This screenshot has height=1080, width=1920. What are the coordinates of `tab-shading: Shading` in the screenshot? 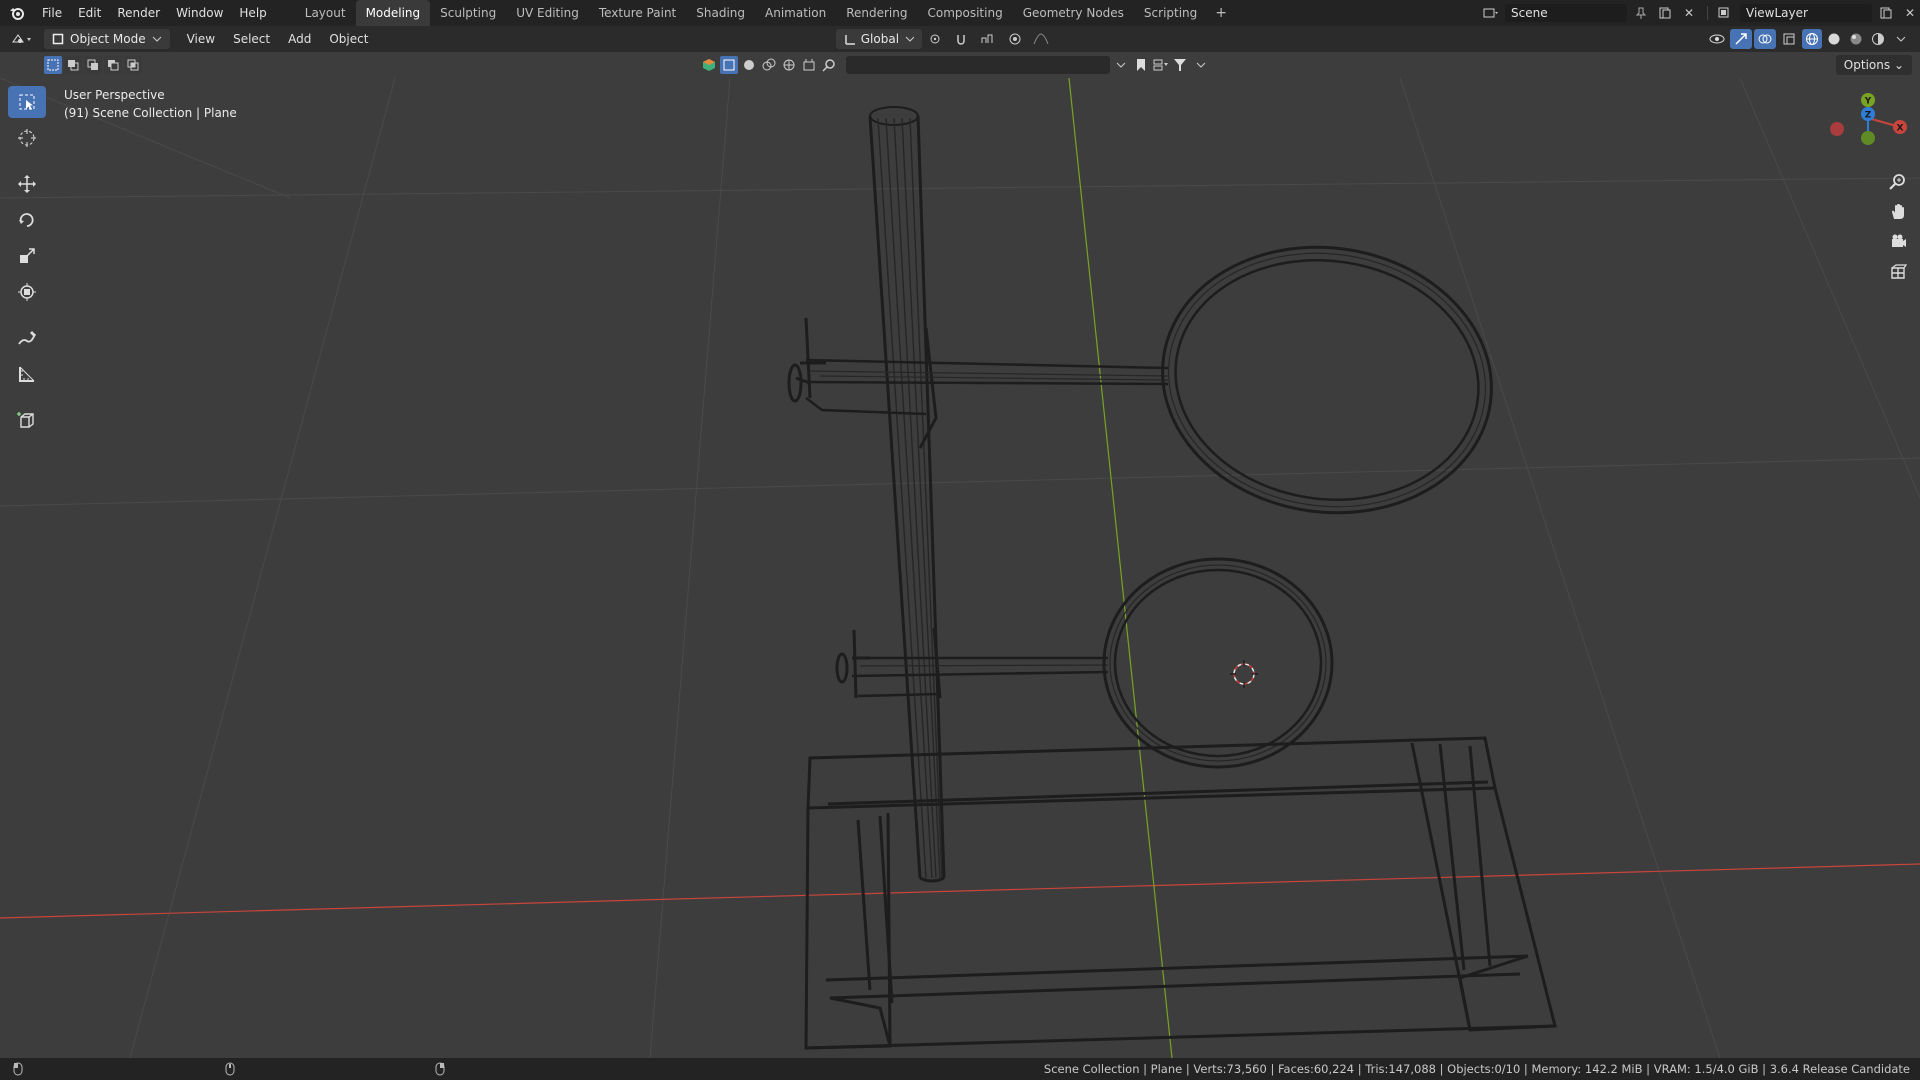 It's located at (720, 13).